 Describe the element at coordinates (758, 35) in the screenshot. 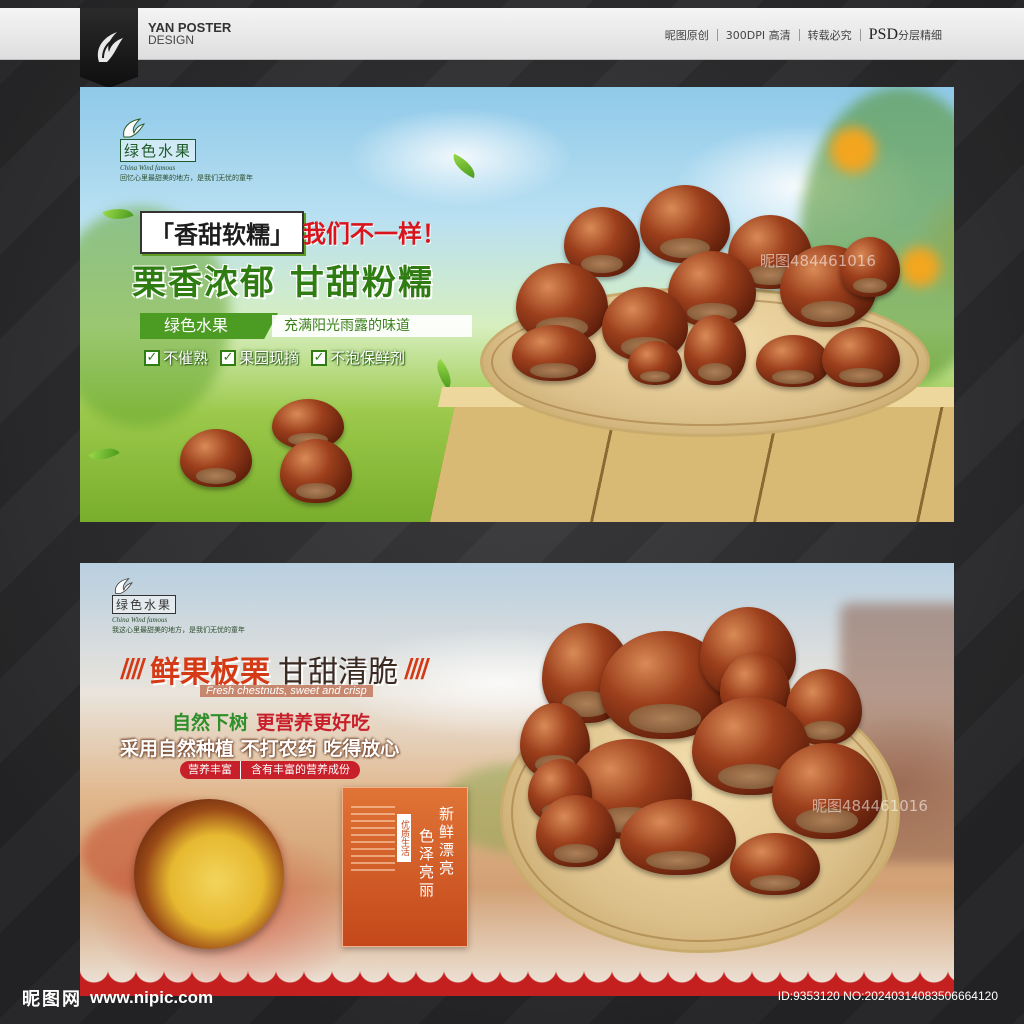

I see `link-hd: 300DPI 高清` at that location.